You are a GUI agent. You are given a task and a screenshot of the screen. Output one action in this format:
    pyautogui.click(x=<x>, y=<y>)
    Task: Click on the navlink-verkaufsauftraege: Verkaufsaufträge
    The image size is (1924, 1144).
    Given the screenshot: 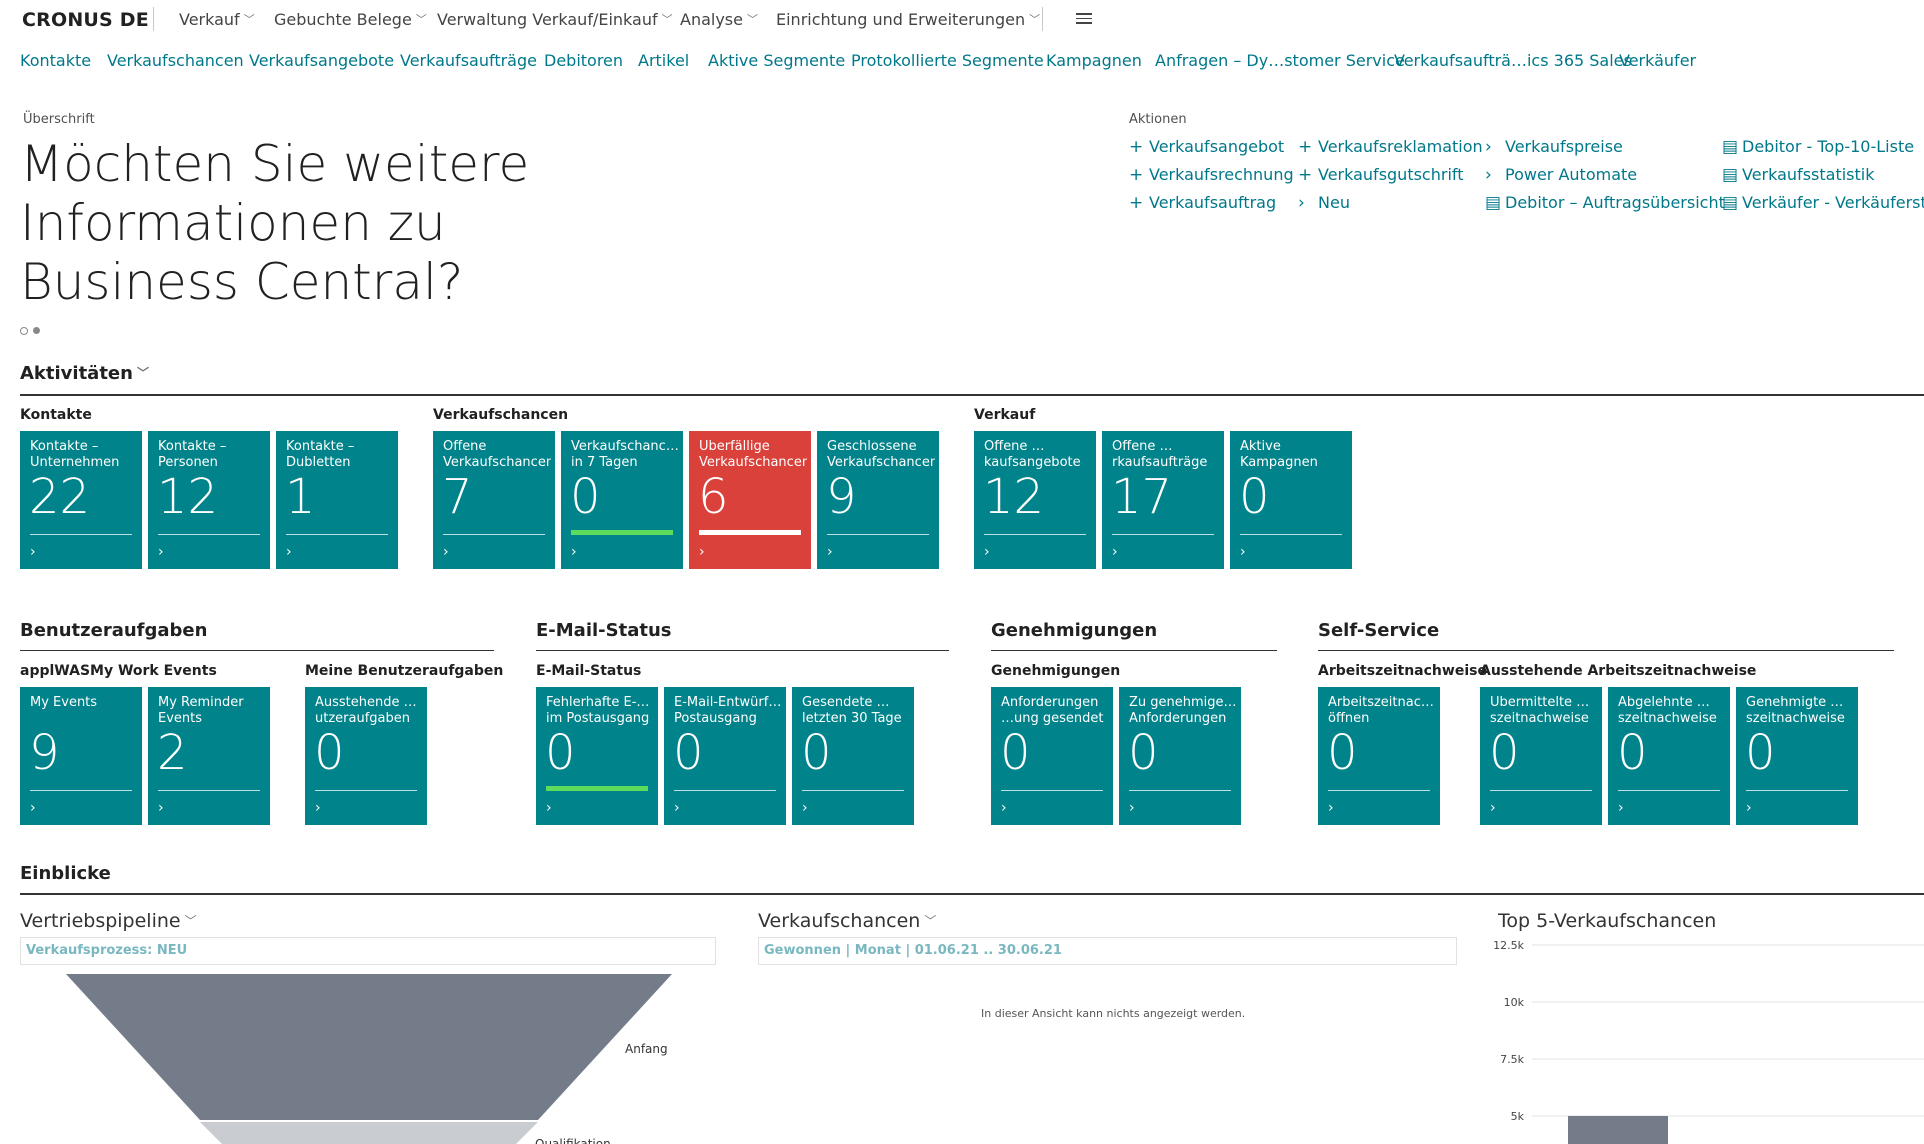 What is the action you would take?
    pyautogui.click(x=468, y=60)
    